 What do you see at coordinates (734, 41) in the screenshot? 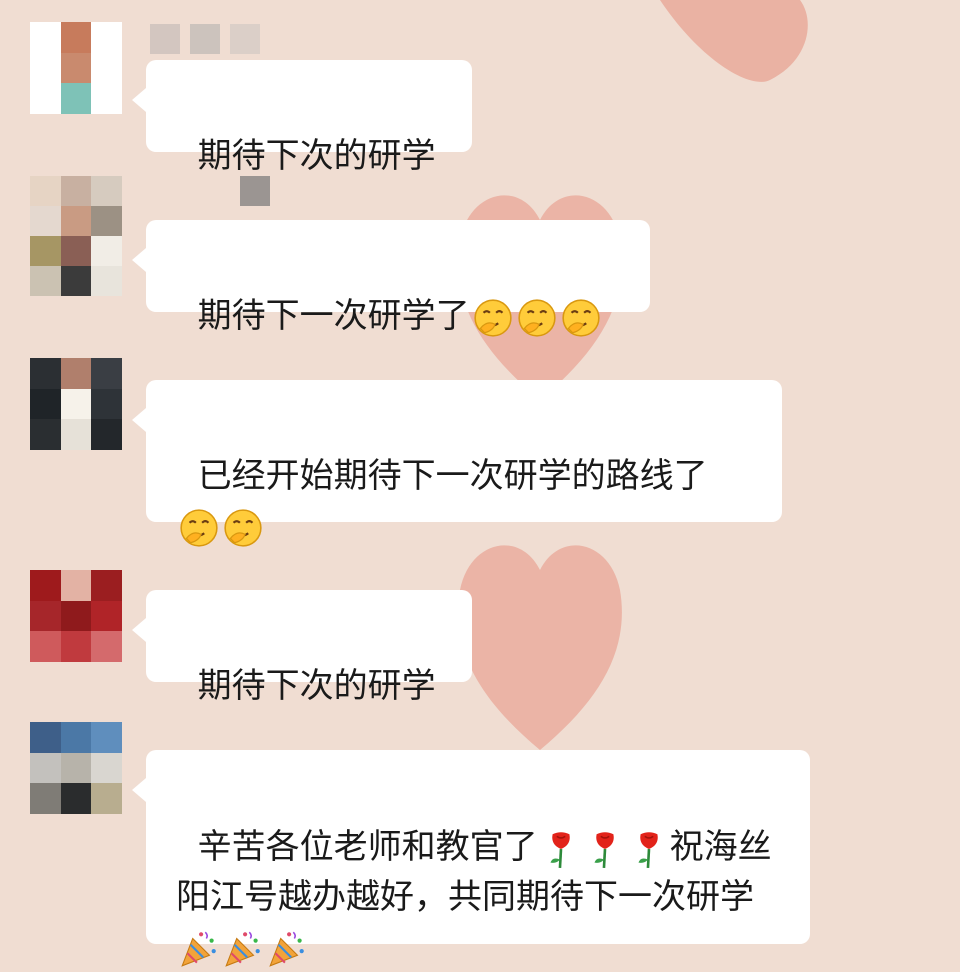
I see `heart-decoration-icon` at bounding box center [734, 41].